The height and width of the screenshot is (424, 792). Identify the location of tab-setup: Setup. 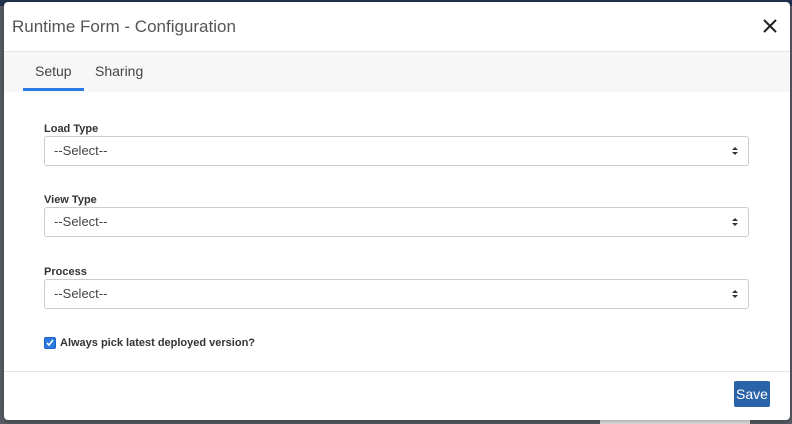
(53, 71).